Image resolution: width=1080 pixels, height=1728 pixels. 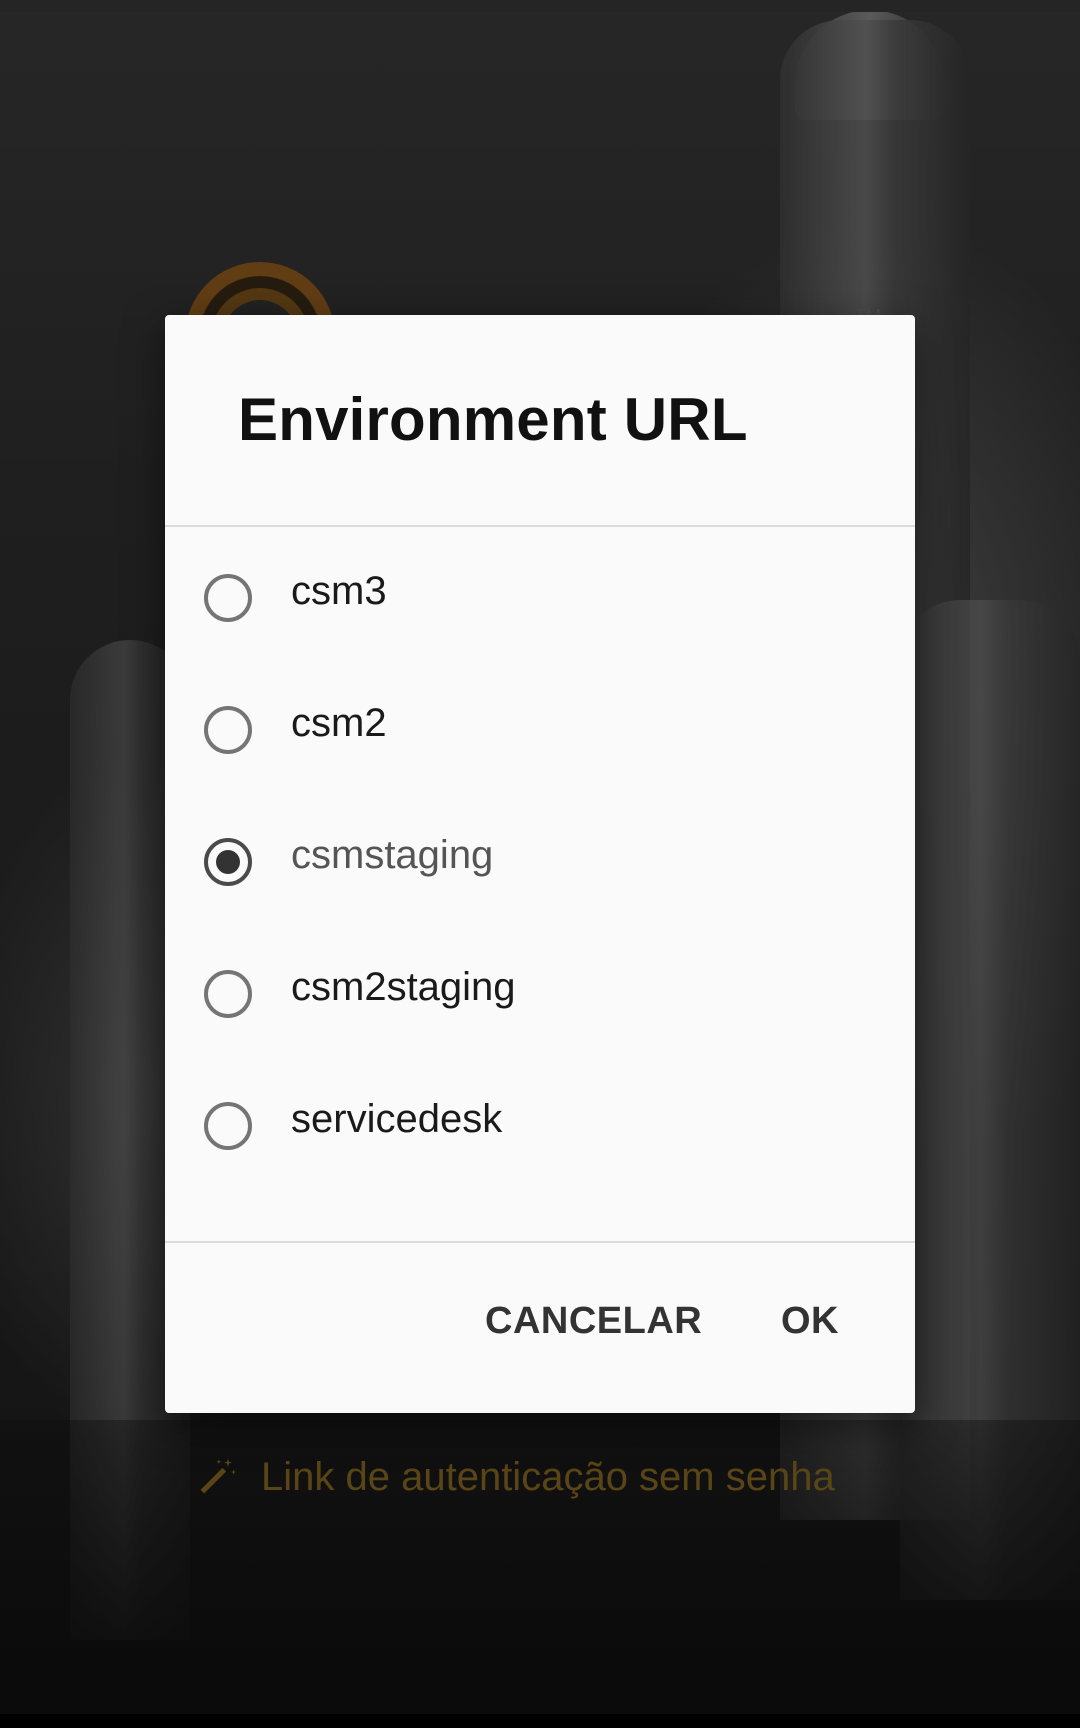 I want to click on option-csm2staging: csm2staging, so click(x=540, y=989).